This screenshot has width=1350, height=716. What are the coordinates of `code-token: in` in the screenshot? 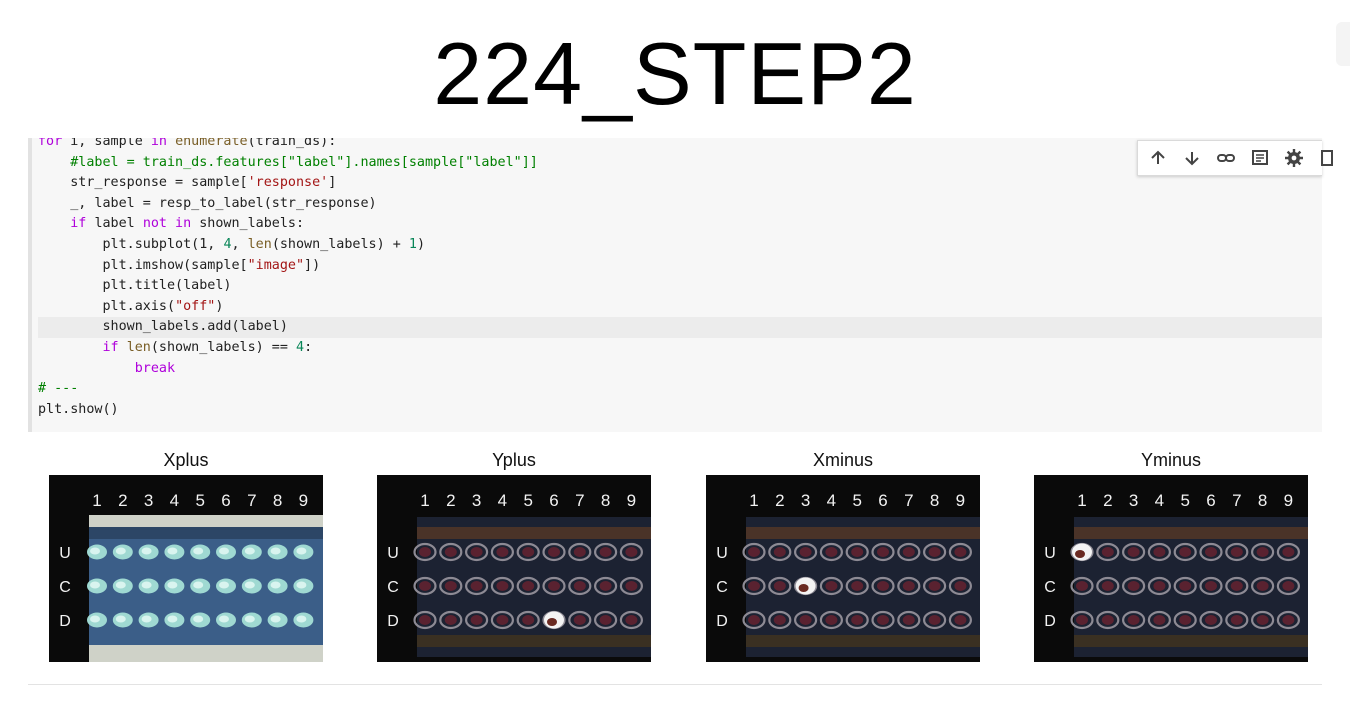 It's located at (163, 143).